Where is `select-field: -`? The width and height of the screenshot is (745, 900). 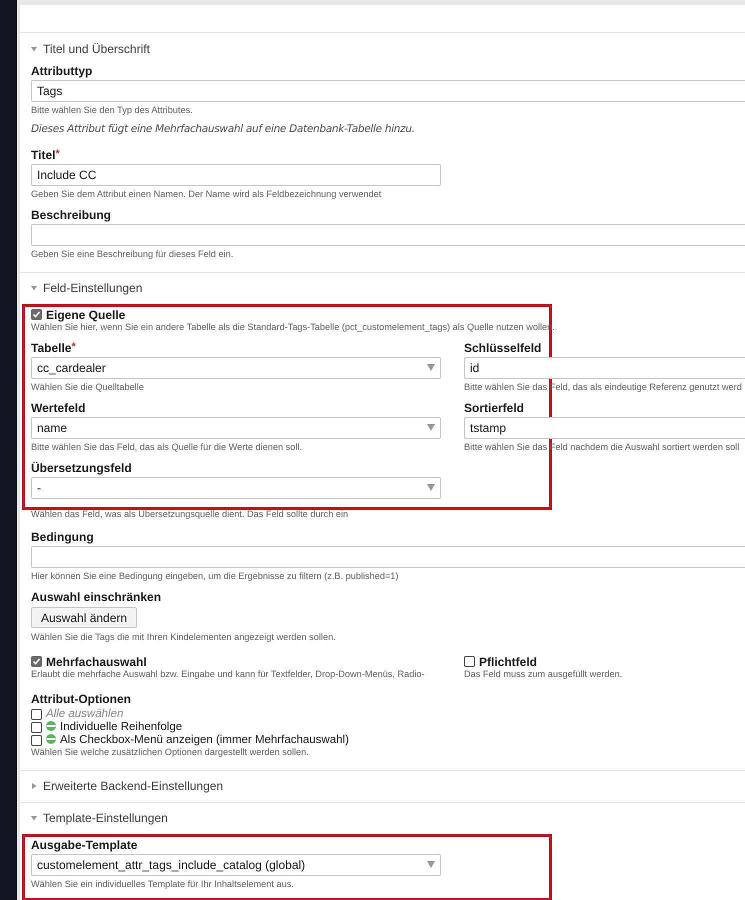
select-field: - is located at coordinates (236, 487).